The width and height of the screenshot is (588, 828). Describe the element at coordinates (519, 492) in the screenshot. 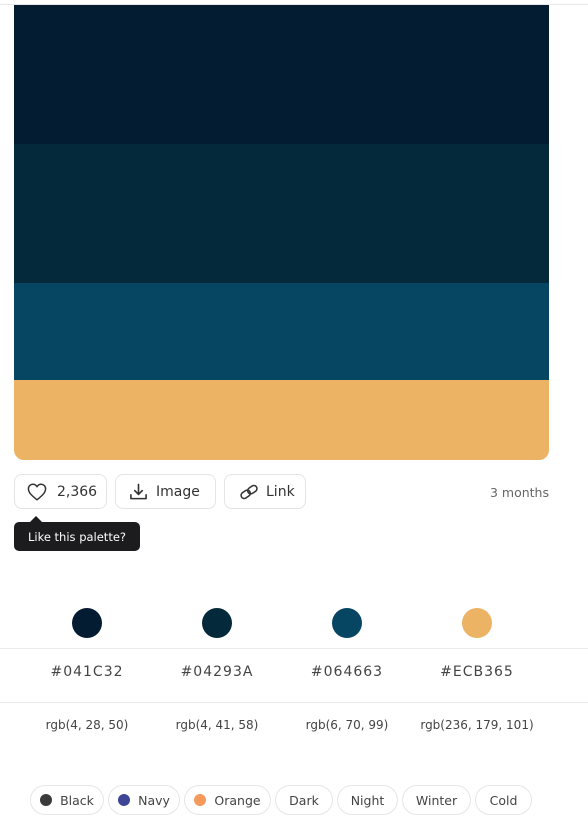

I see `time-ago: 3 months` at that location.